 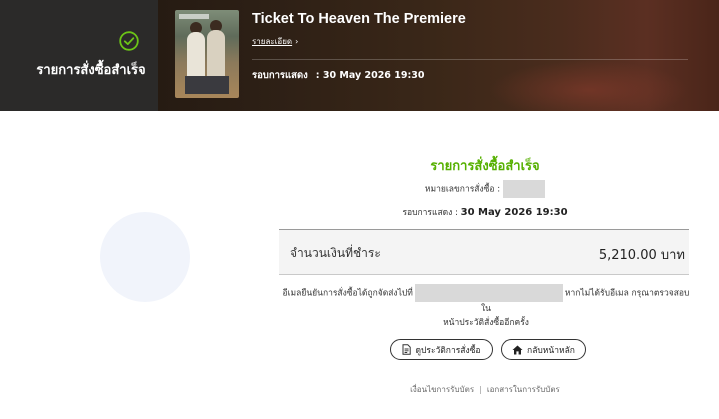 I want to click on home-icon, so click(x=517, y=349).